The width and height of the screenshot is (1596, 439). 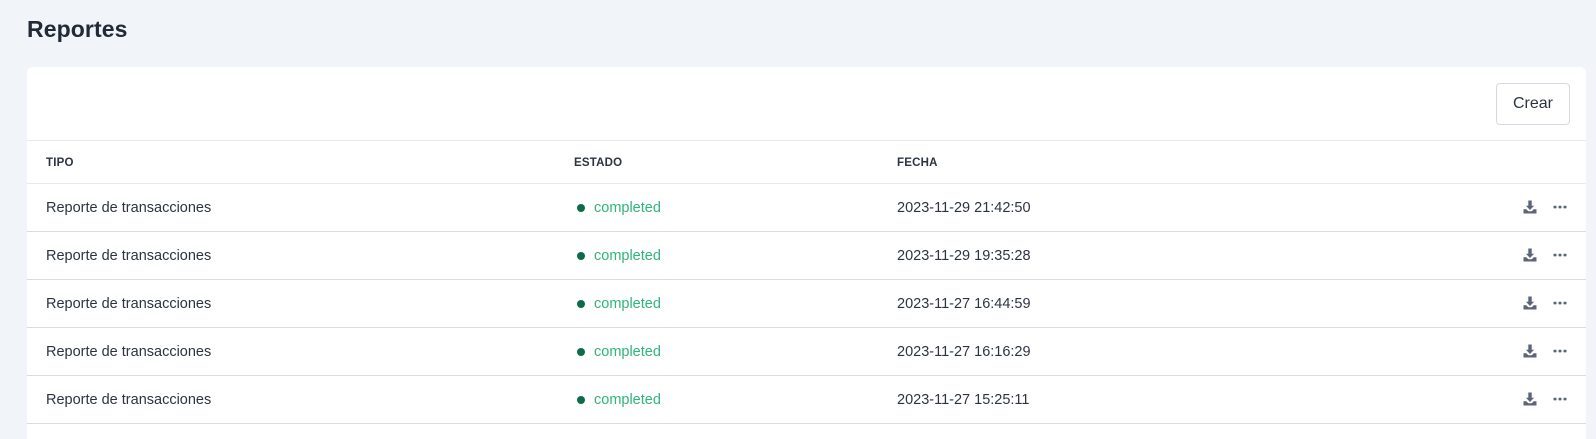 I want to click on page-title: Reportes, so click(x=77, y=29).